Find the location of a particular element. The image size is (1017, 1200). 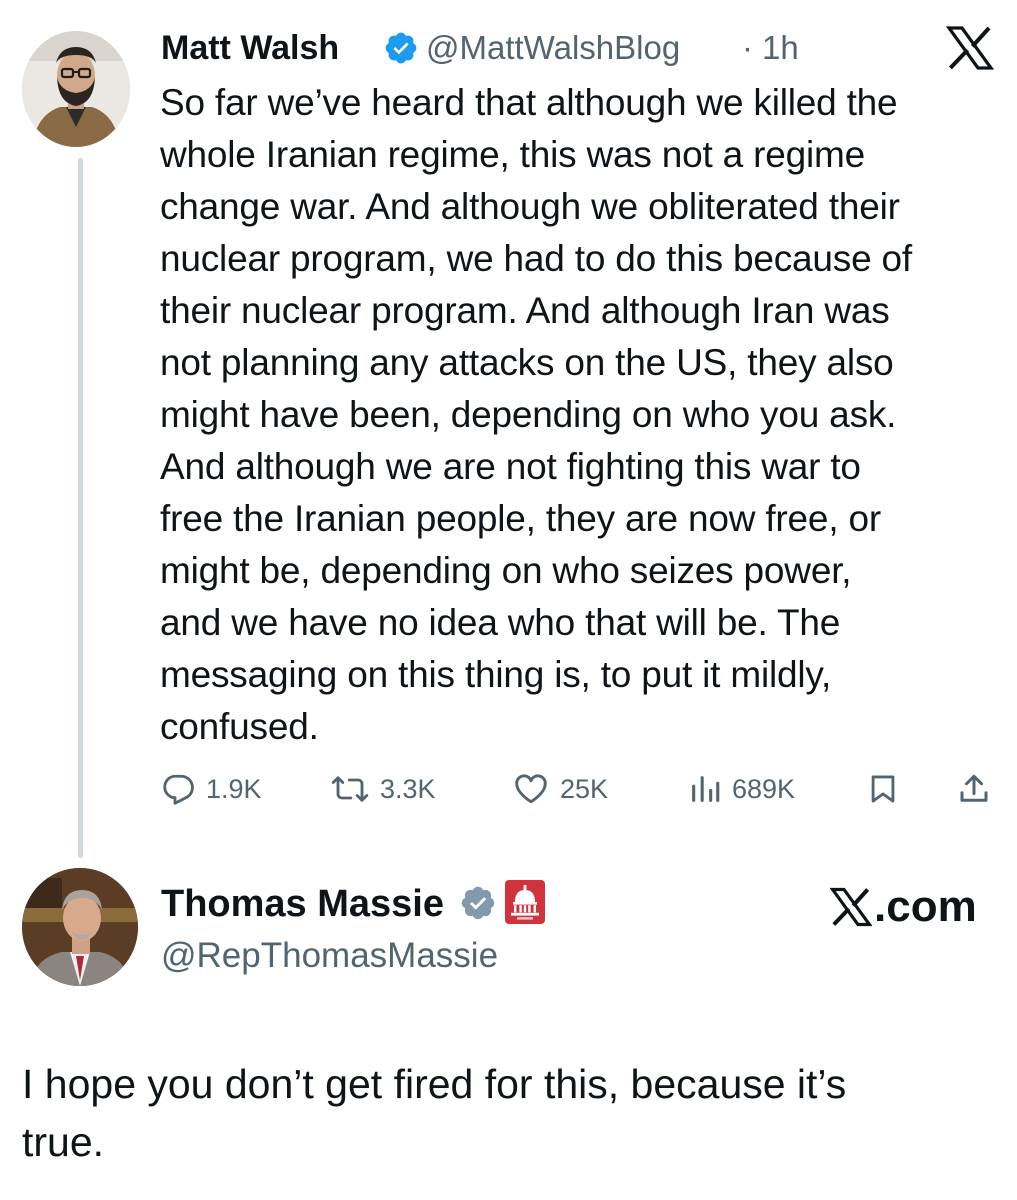

x-com-watermark: .com is located at coordinates (903, 907).